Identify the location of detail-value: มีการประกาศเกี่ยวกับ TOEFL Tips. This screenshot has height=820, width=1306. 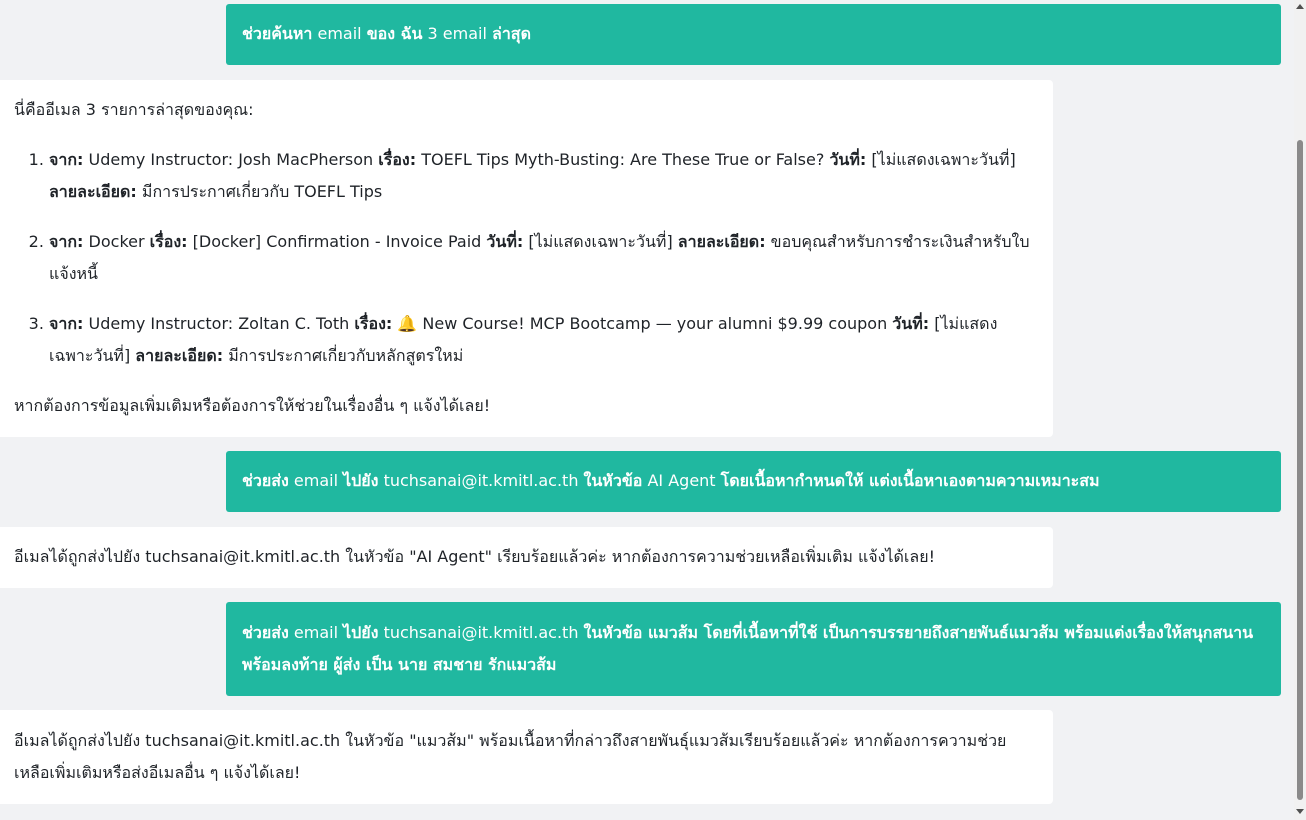
(259, 191).